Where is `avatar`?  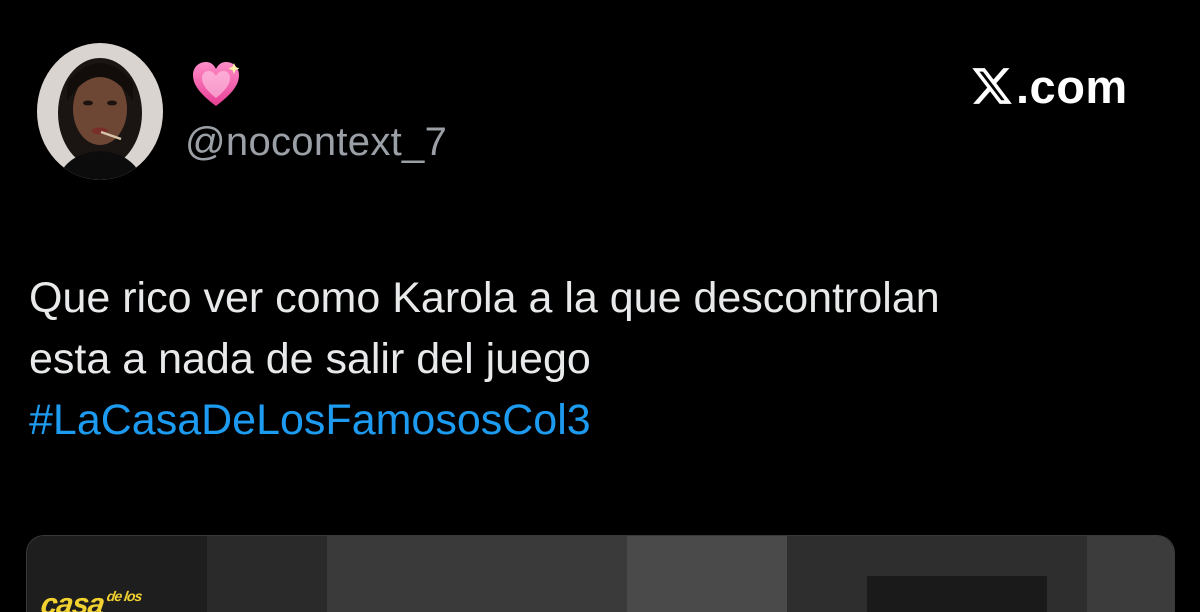
avatar is located at coordinates (100, 111).